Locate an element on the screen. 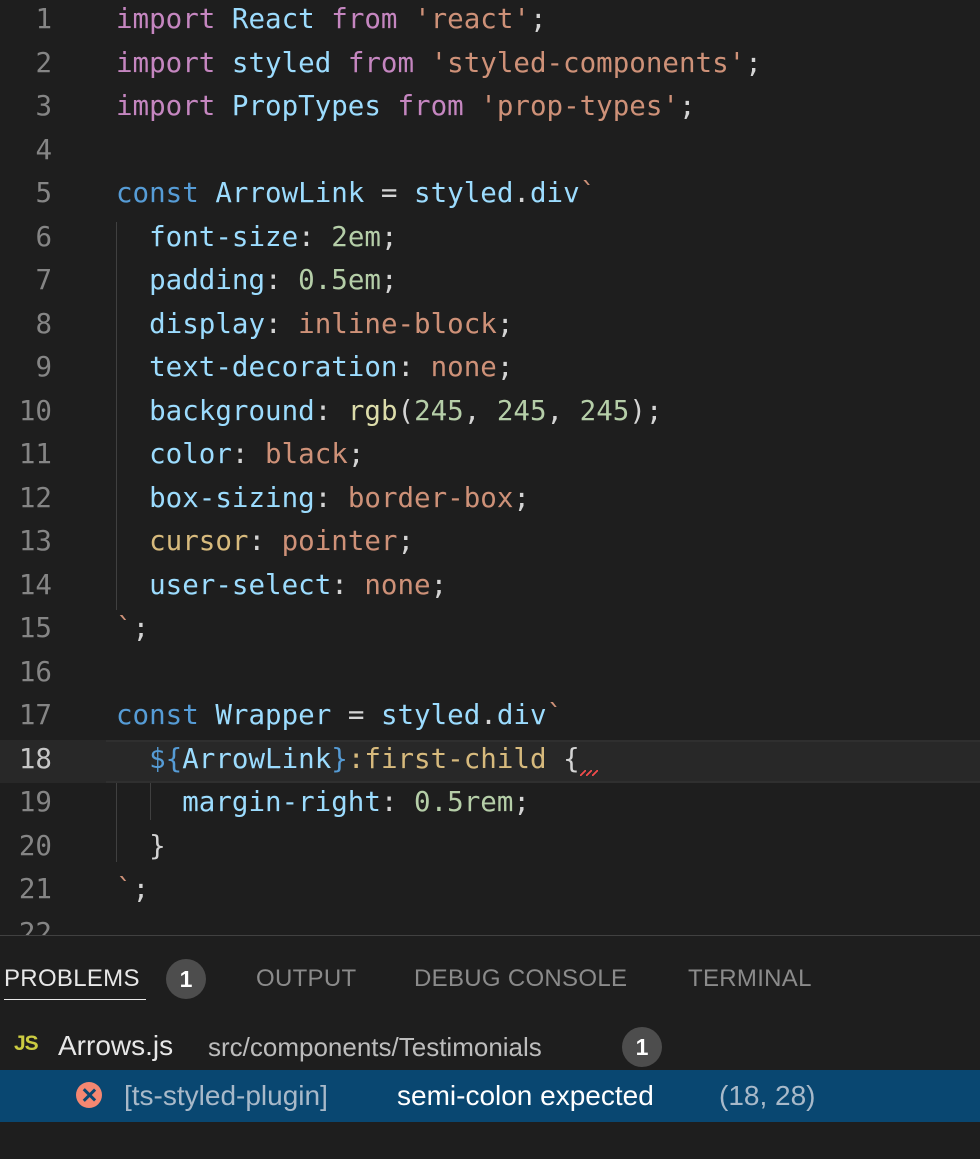 This screenshot has width=980, height=1159. line-code: margin-right: 0.5rem; is located at coordinates (323, 802).